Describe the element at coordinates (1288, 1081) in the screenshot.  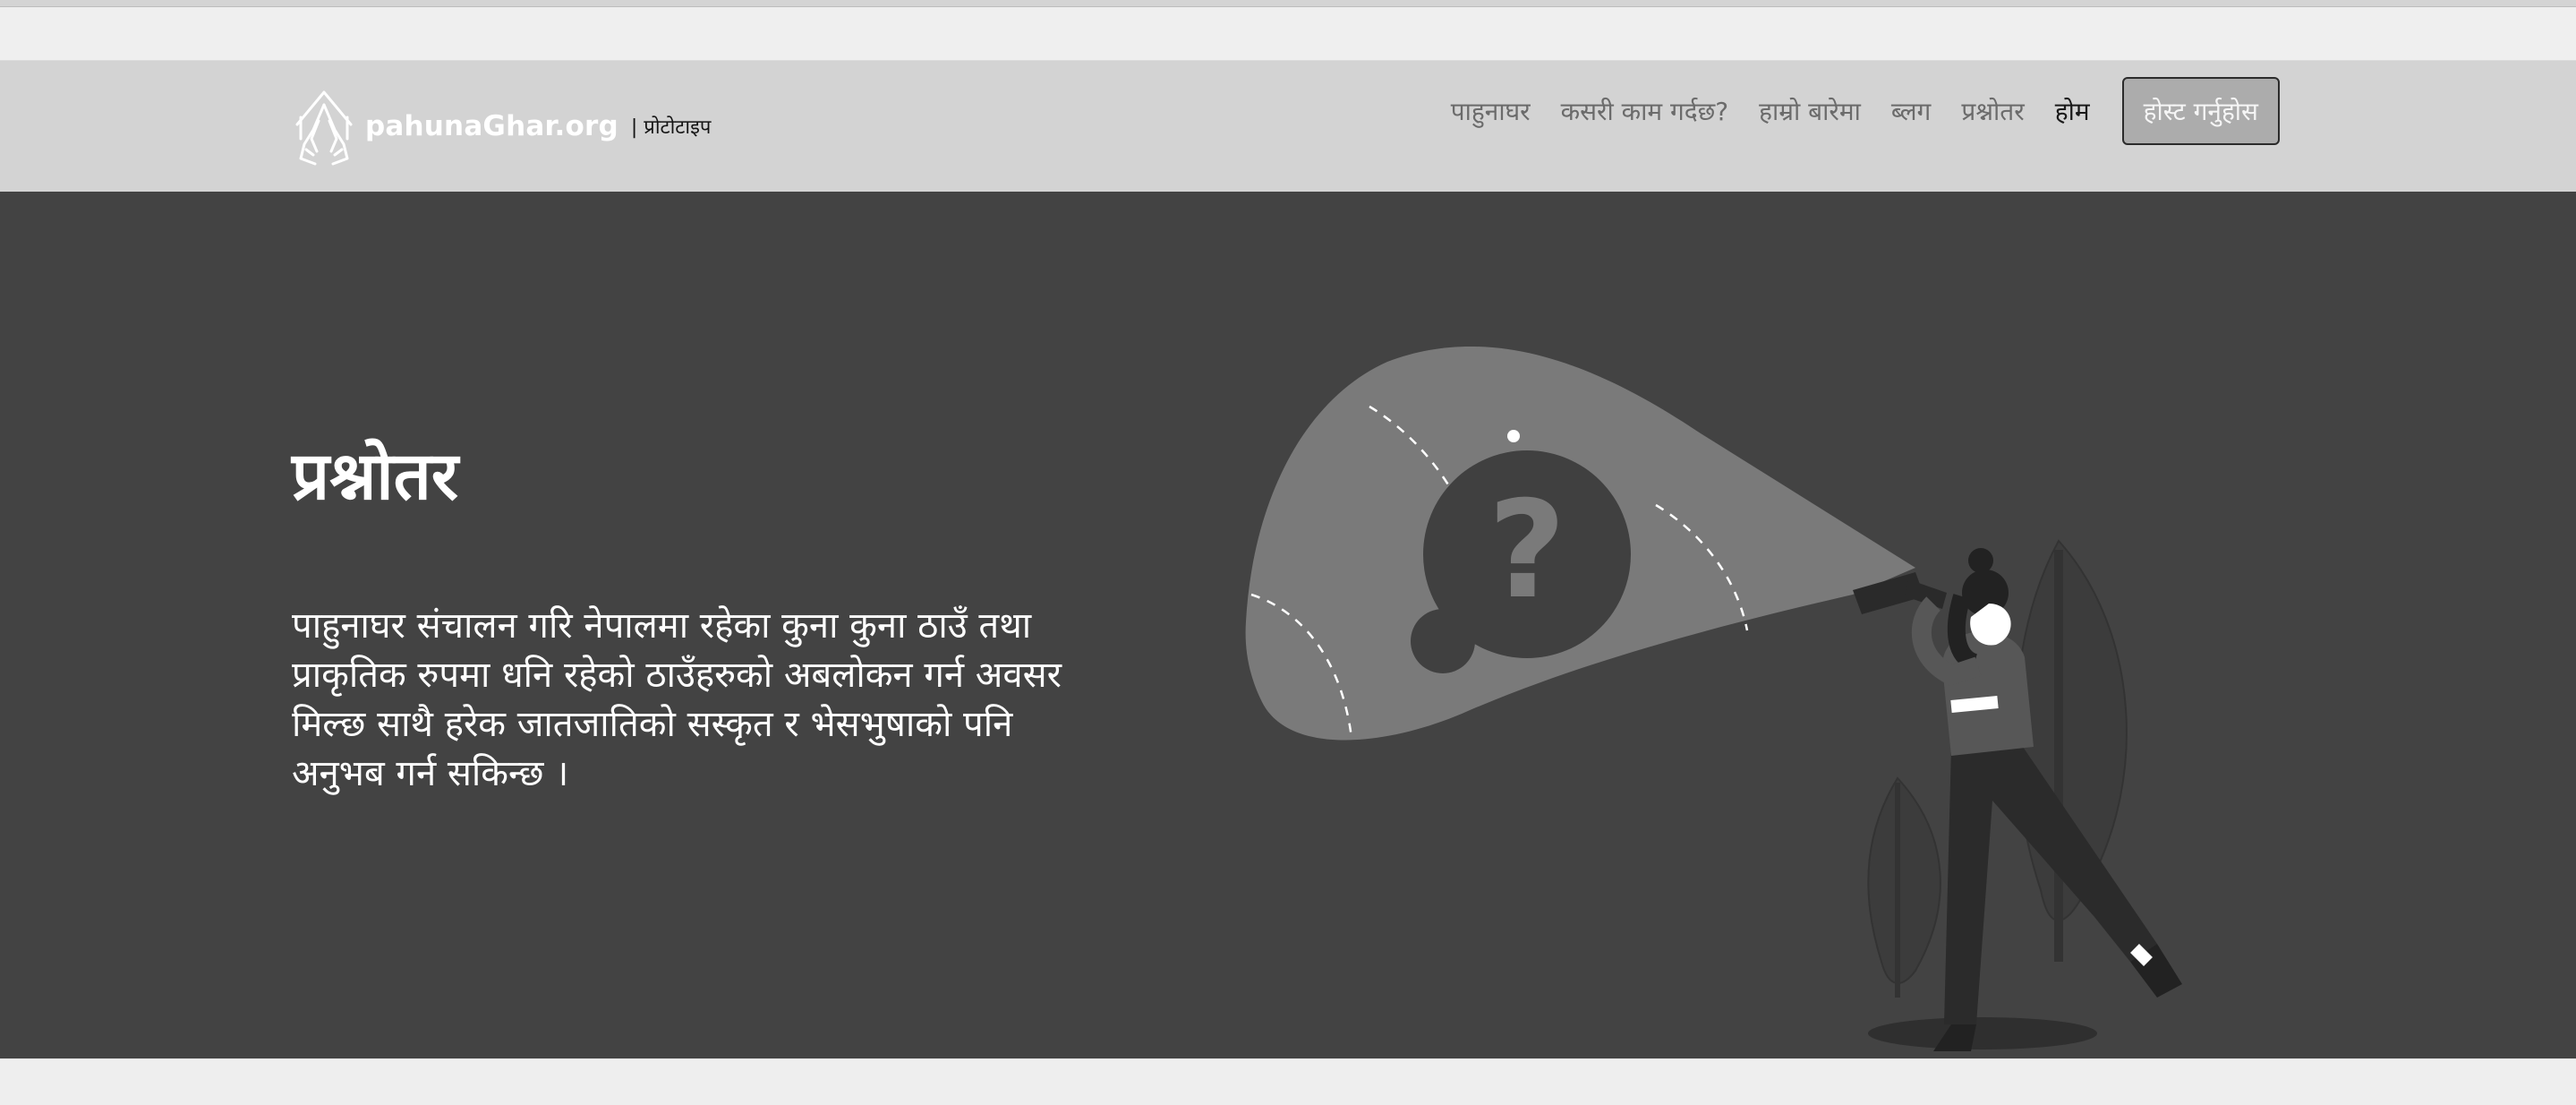
I see `bottom-strip` at that location.